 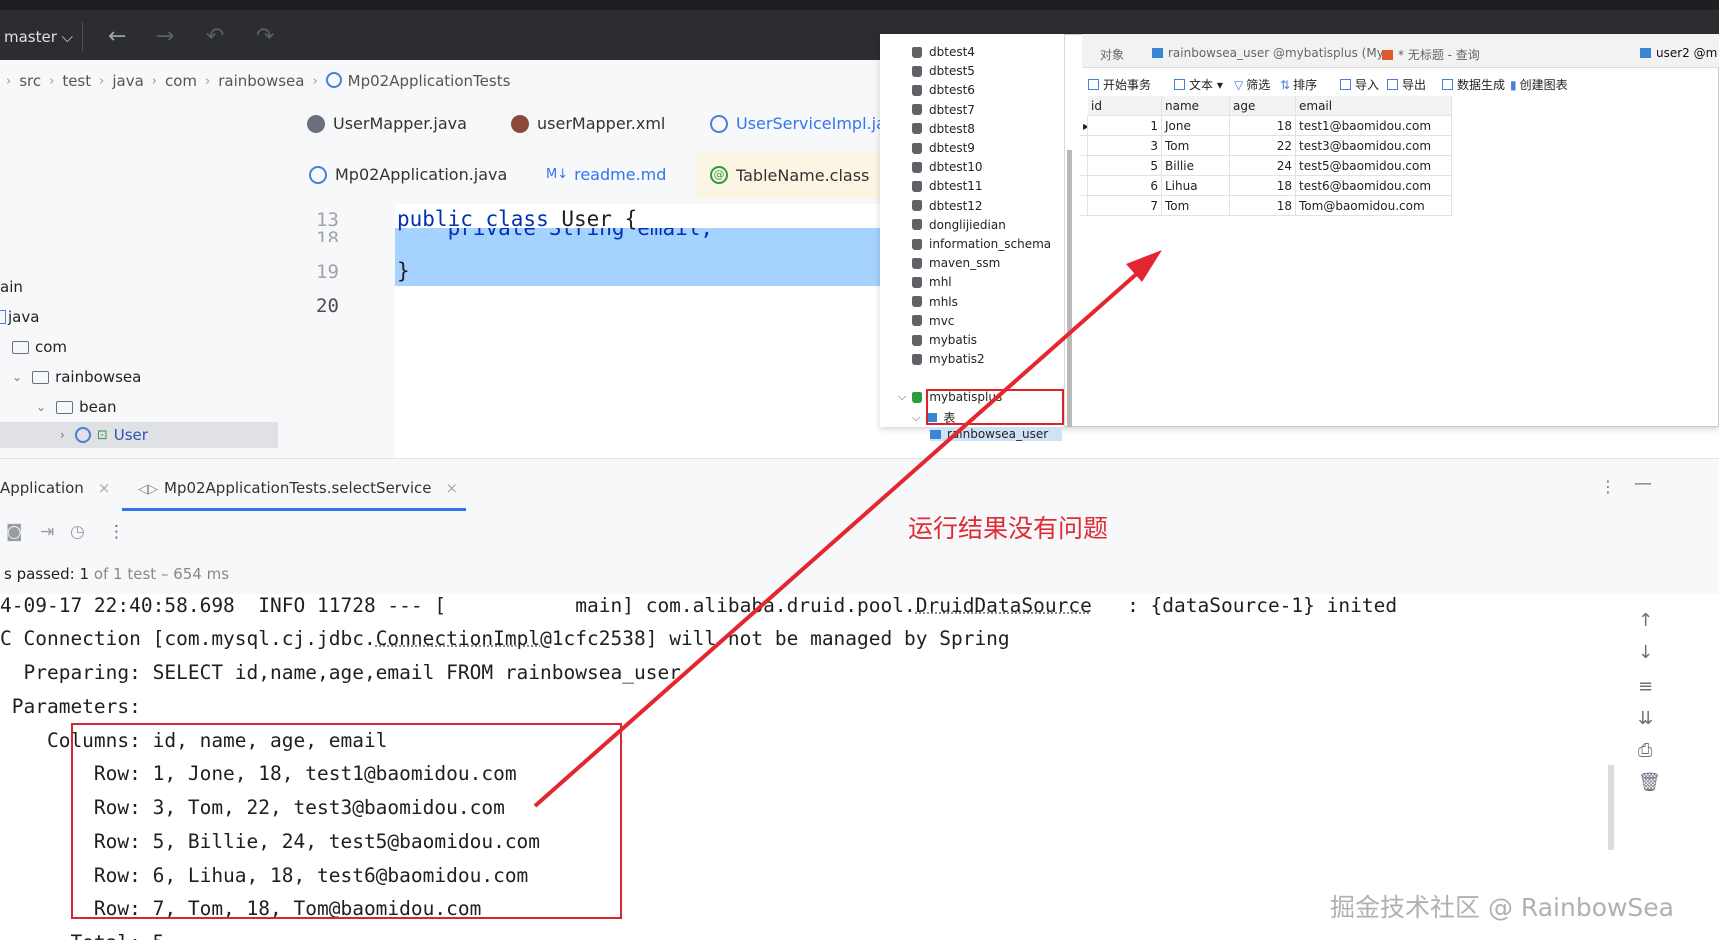 What do you see at coordinates (948, 359) in the screenshot?
I see `tree-item-database: mybatis2` at bounding box center [948, 359].